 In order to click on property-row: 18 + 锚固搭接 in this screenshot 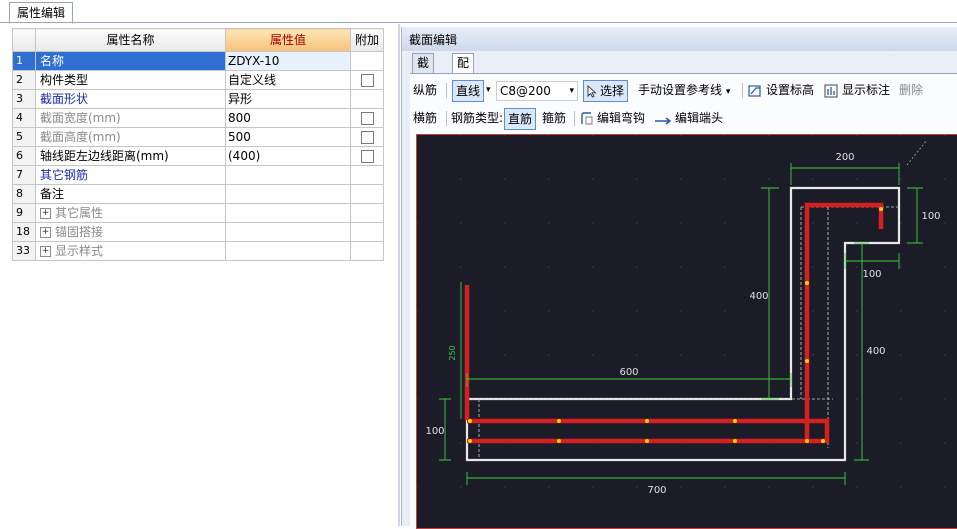, I will do `click(198, 232)`.